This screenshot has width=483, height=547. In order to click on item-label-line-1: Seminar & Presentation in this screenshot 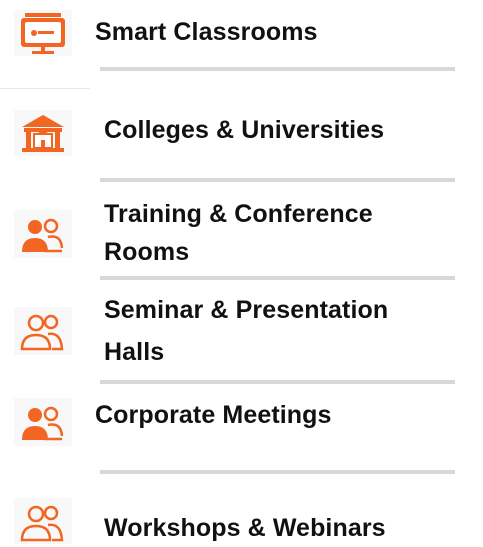, I will do `click(246, 310)`.